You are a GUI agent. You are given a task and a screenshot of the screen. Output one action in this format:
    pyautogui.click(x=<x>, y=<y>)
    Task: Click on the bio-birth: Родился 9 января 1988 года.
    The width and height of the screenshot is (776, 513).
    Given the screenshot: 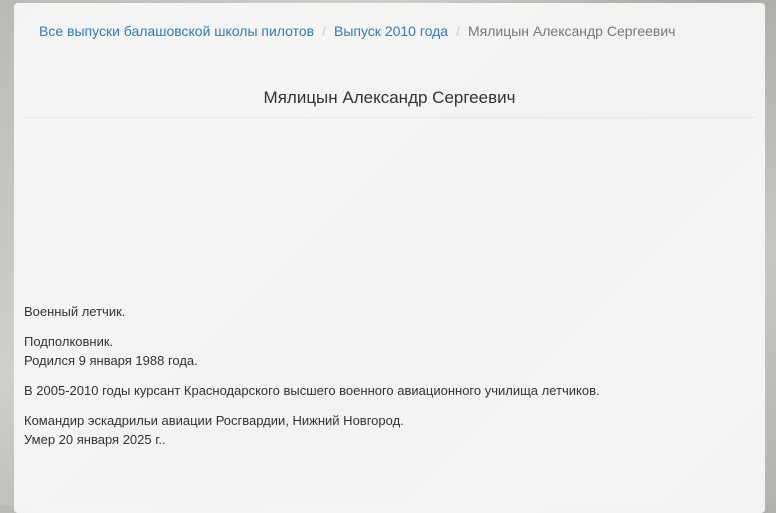 What is the action you would take?
    pyautogui.click(x=111, y=360)
    